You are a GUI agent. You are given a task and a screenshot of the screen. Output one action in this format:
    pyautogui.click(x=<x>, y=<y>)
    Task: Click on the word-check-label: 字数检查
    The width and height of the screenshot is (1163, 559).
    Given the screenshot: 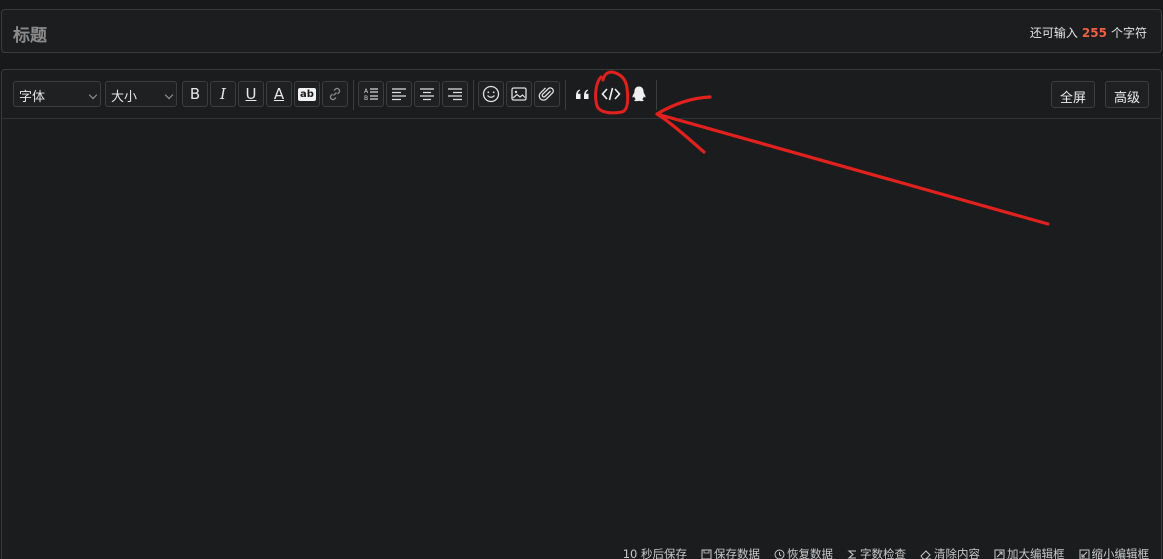 What is the action you would take?
    pyautogui.click(x=883, y=553)
    